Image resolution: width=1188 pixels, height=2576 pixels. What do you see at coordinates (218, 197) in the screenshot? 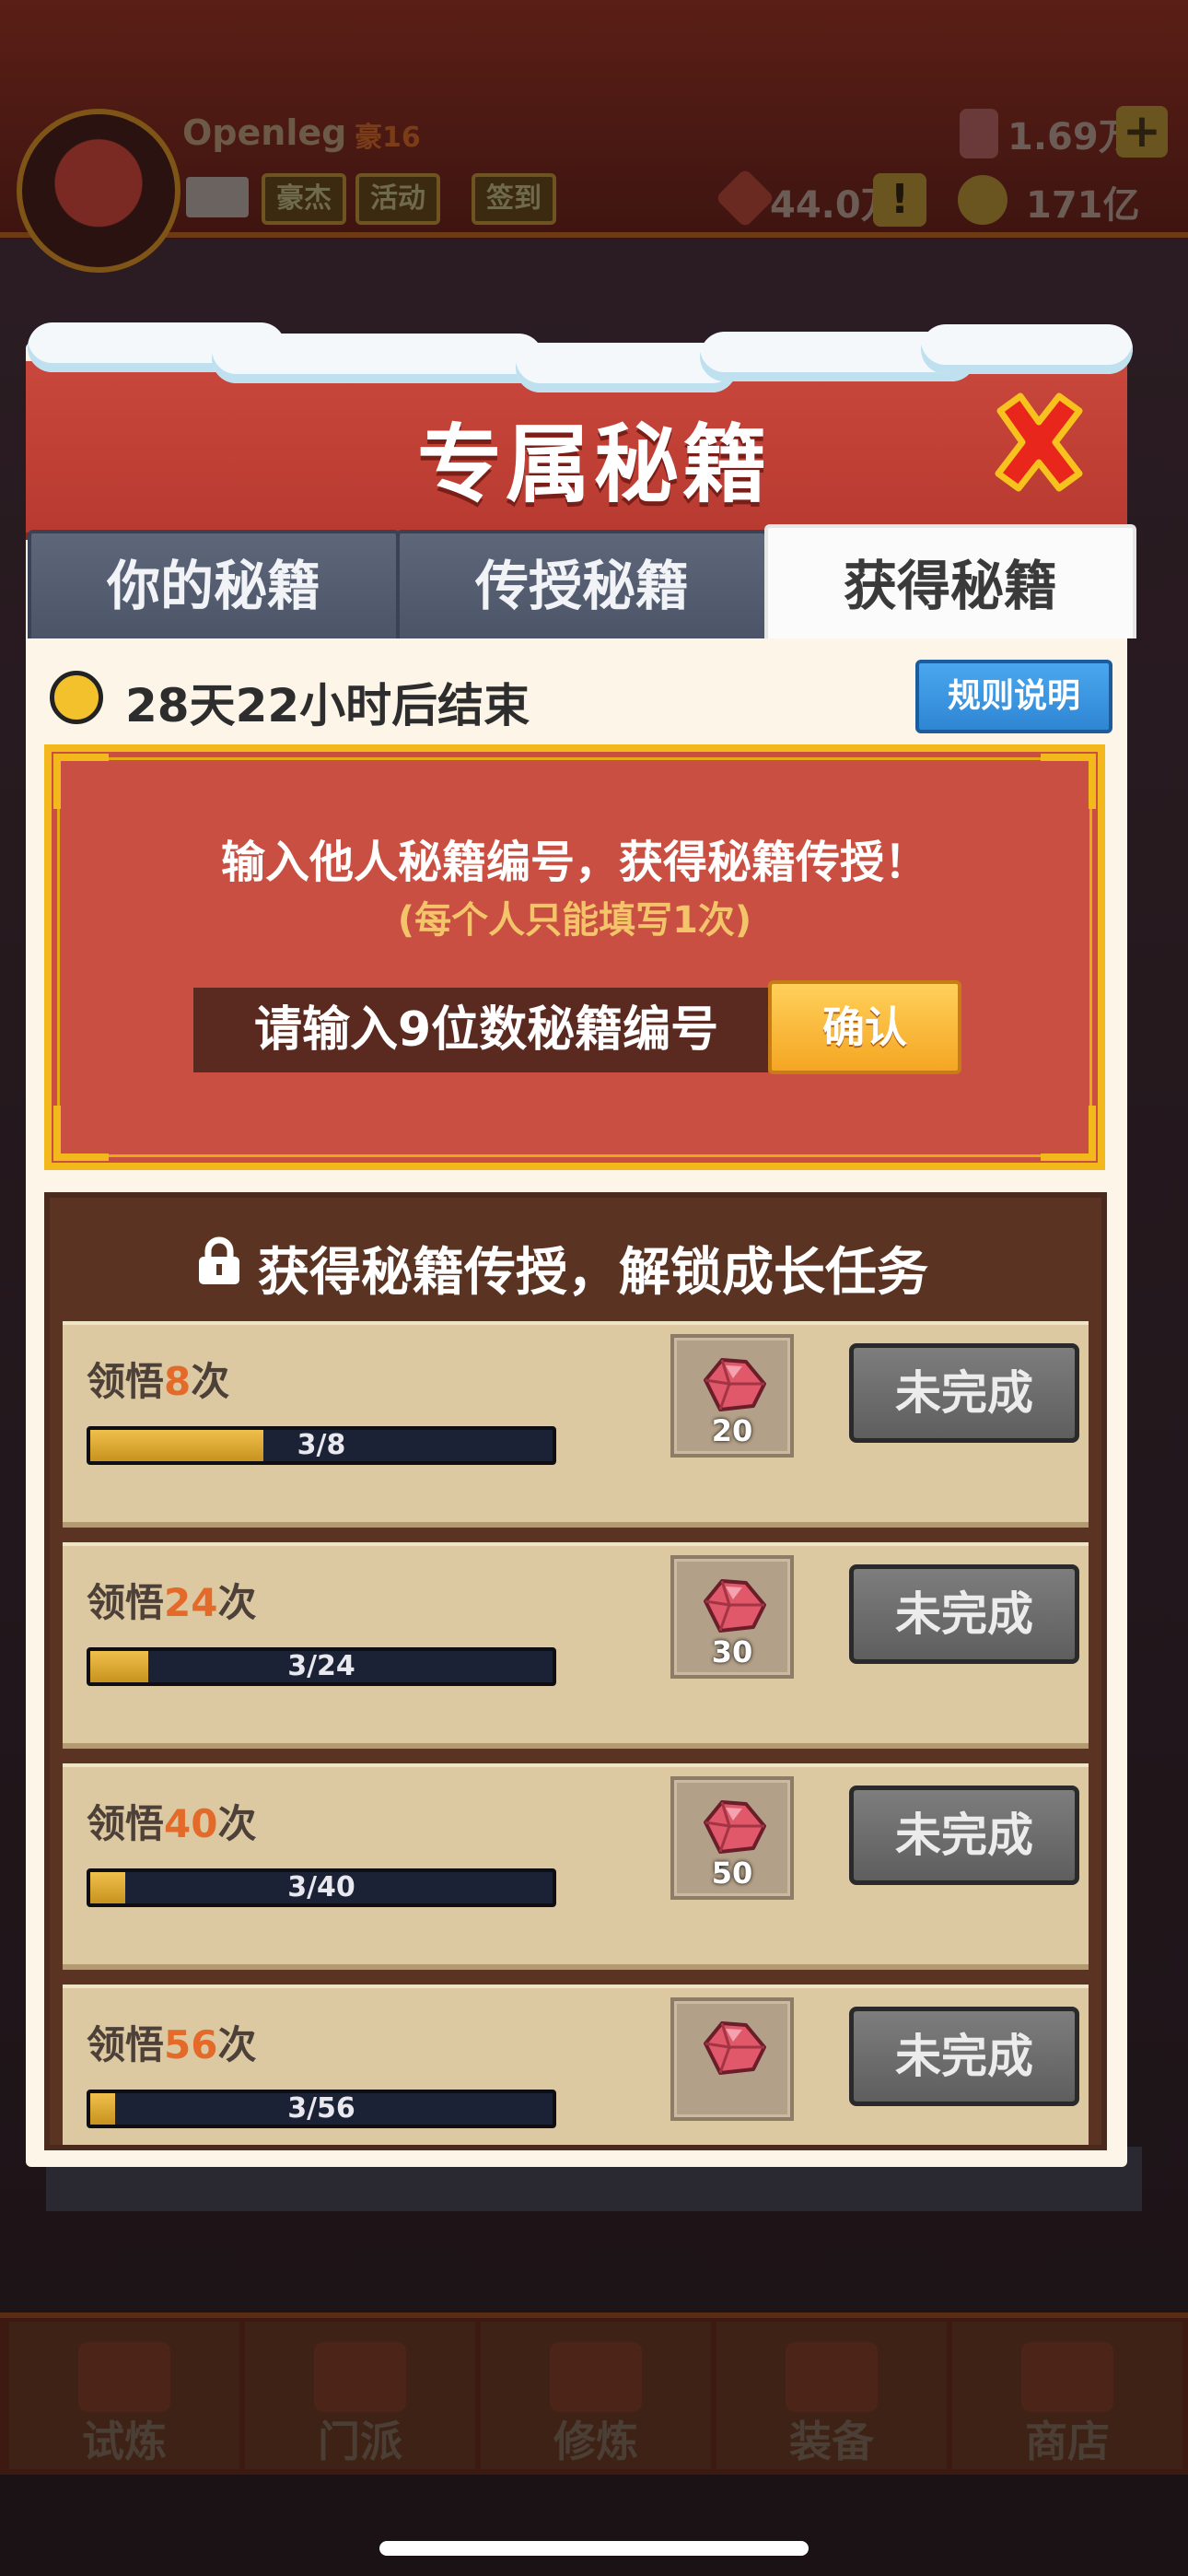
I see `mail-icon` at bounding box center [218, 197].